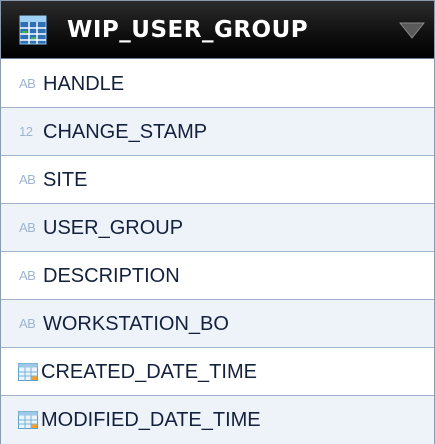 The height and width of the screenshot is (444, 435). Describe the element at coordinates (217, 84) in the screenshot. I see `column-row-handle: AB HANDLE` at that location.